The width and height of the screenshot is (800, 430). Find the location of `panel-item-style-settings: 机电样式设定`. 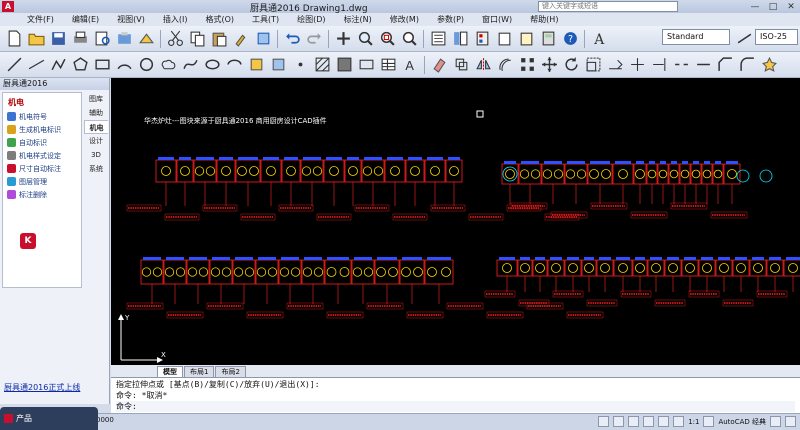

panel-item-style-settings: 机电样式设定 is located at coordinates (42, 155).